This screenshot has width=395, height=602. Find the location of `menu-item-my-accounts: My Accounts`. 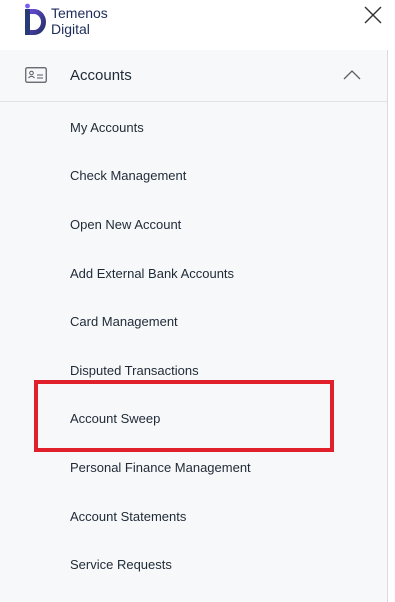

menu-item-my-accounts: My Accounts is located at coordinates (107, 128).